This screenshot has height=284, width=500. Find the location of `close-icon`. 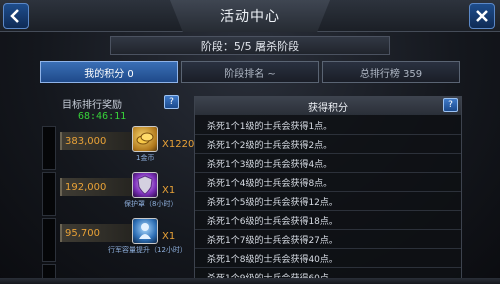

close-icon is located at coordinates (482, 16).